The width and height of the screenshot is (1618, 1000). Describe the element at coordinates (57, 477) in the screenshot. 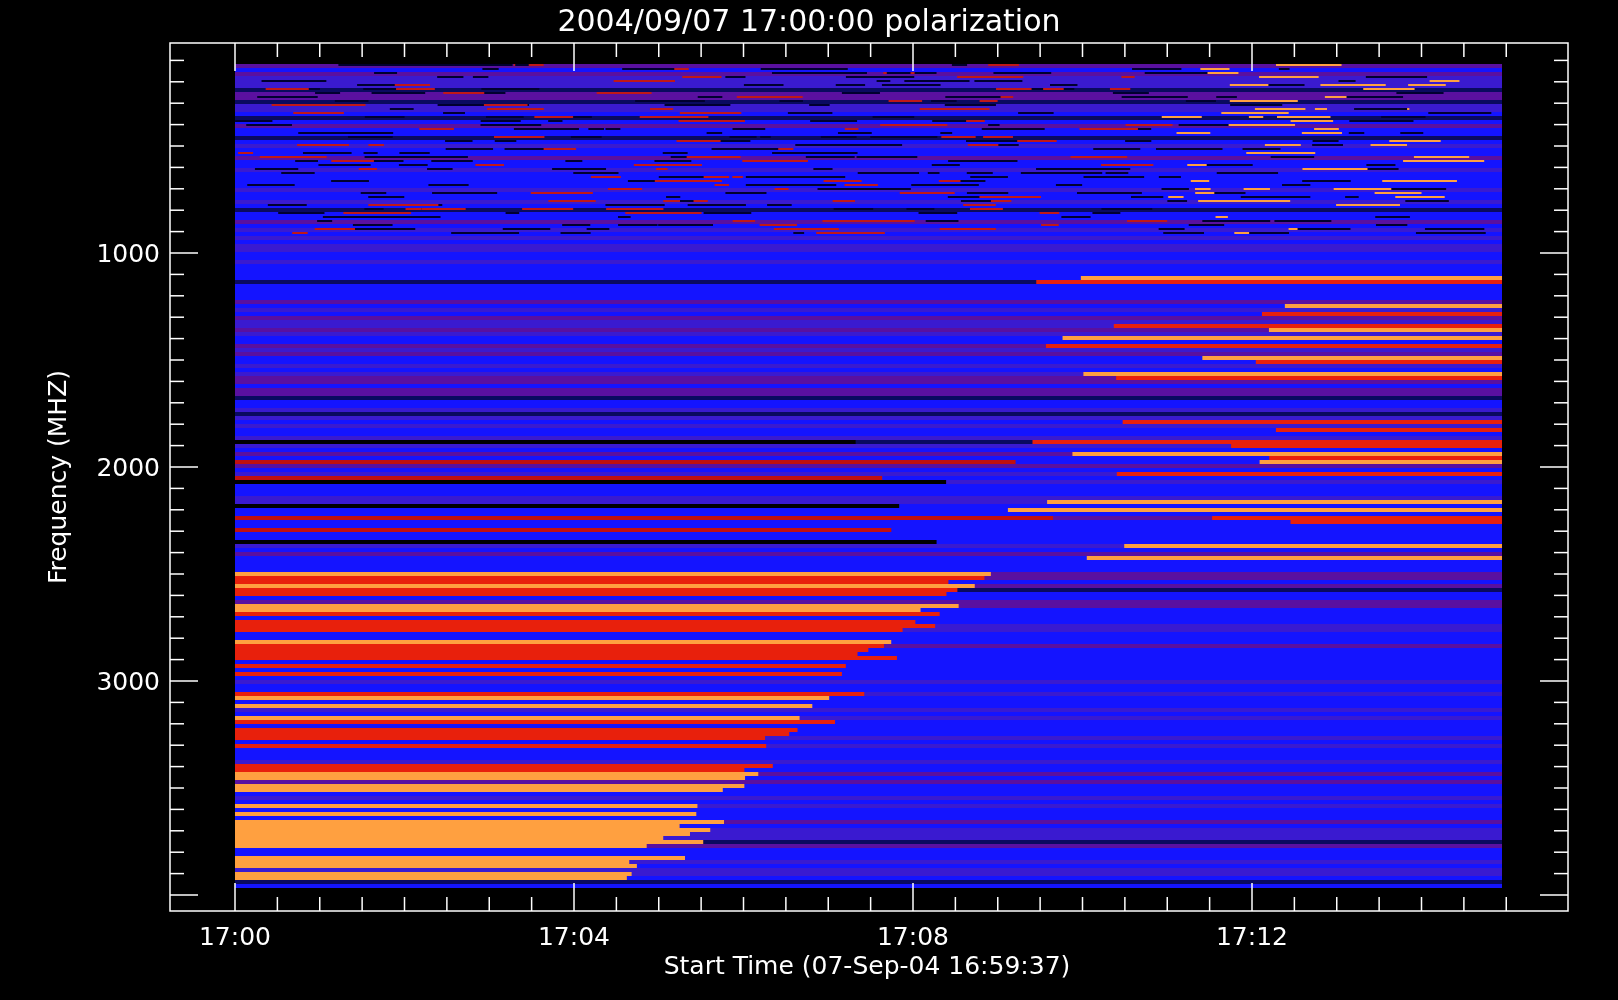

I see `y-axis-label: Frequency (MHZ)` at that location.